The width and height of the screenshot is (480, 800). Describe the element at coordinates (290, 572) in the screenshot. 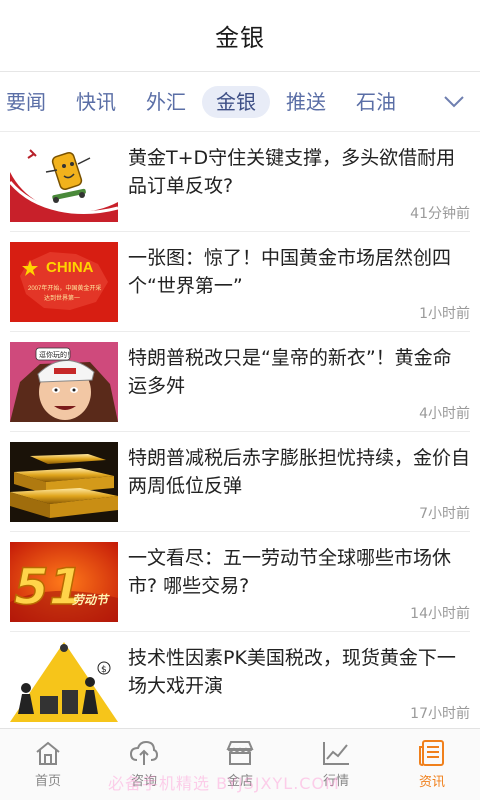

I see `news-title: 一文看尽：五一劳动节全球哪些市场休市? 哪些交易?` at that location.